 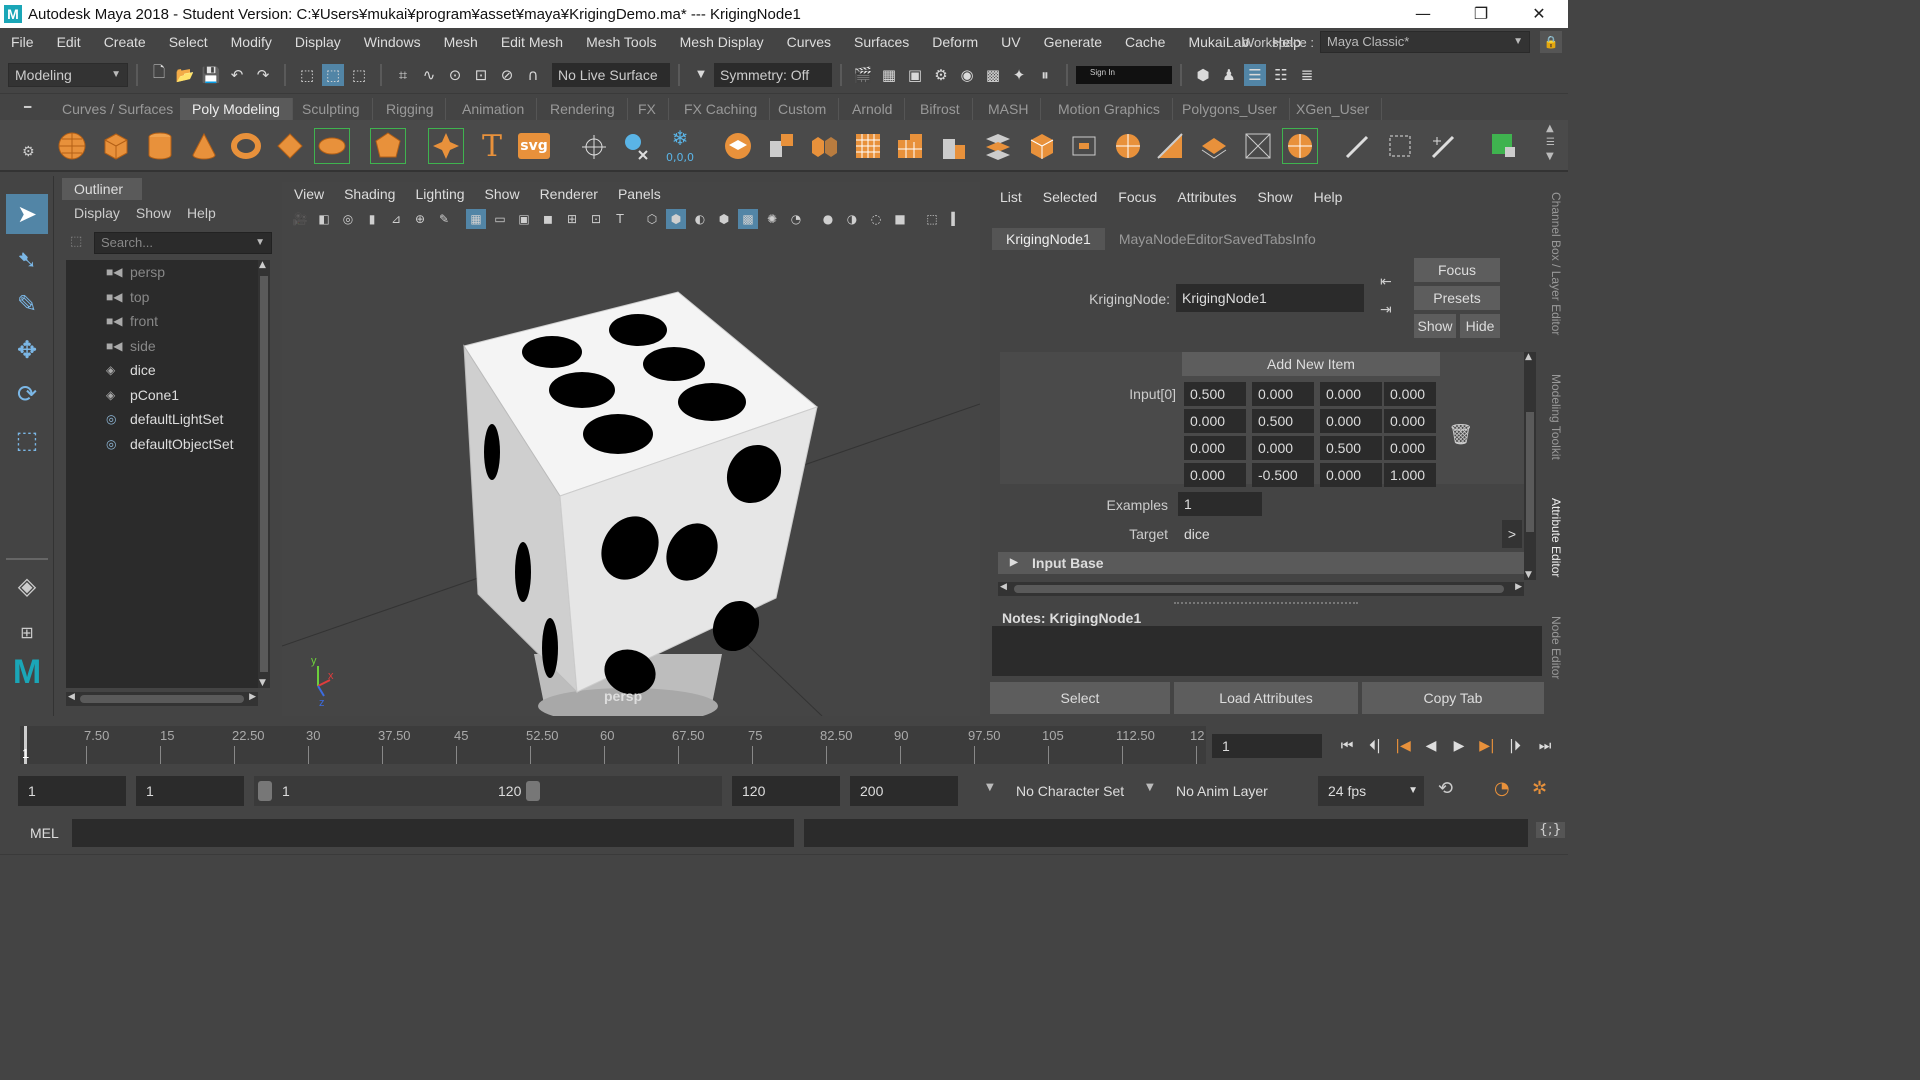 I want to click on freeze-transform-icon, so click(x=636, y=146).